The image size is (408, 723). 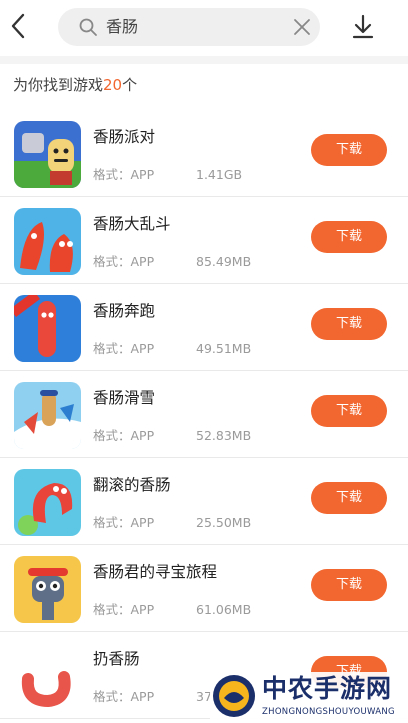 What do you see at coordinates (124, 137) in the screenshot?
I see `game-name: 香肠派对` at bounding box center [124, 137].